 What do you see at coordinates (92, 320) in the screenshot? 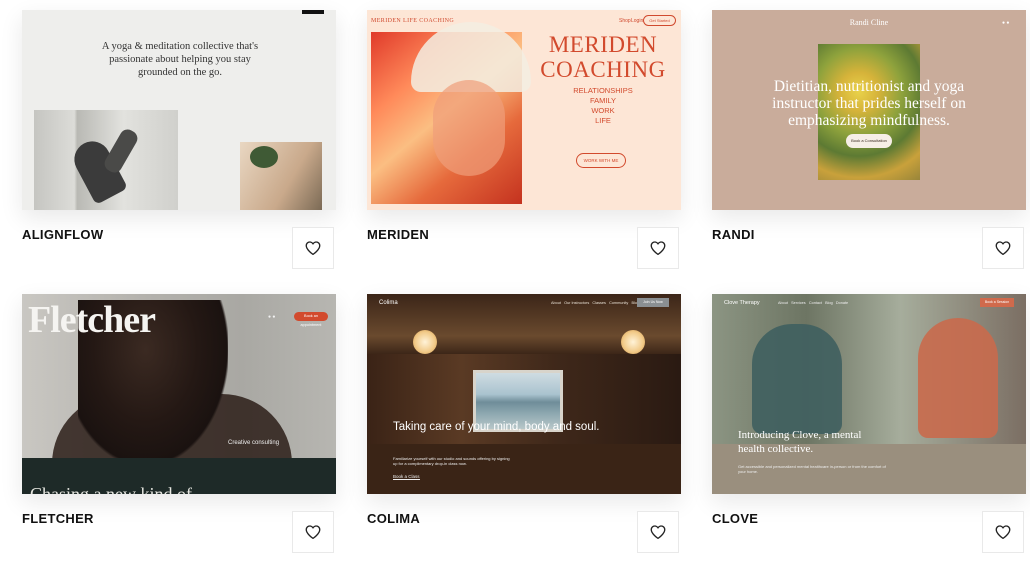
I see `preview-logo: Fletcher` at bounding box center [92, 320].